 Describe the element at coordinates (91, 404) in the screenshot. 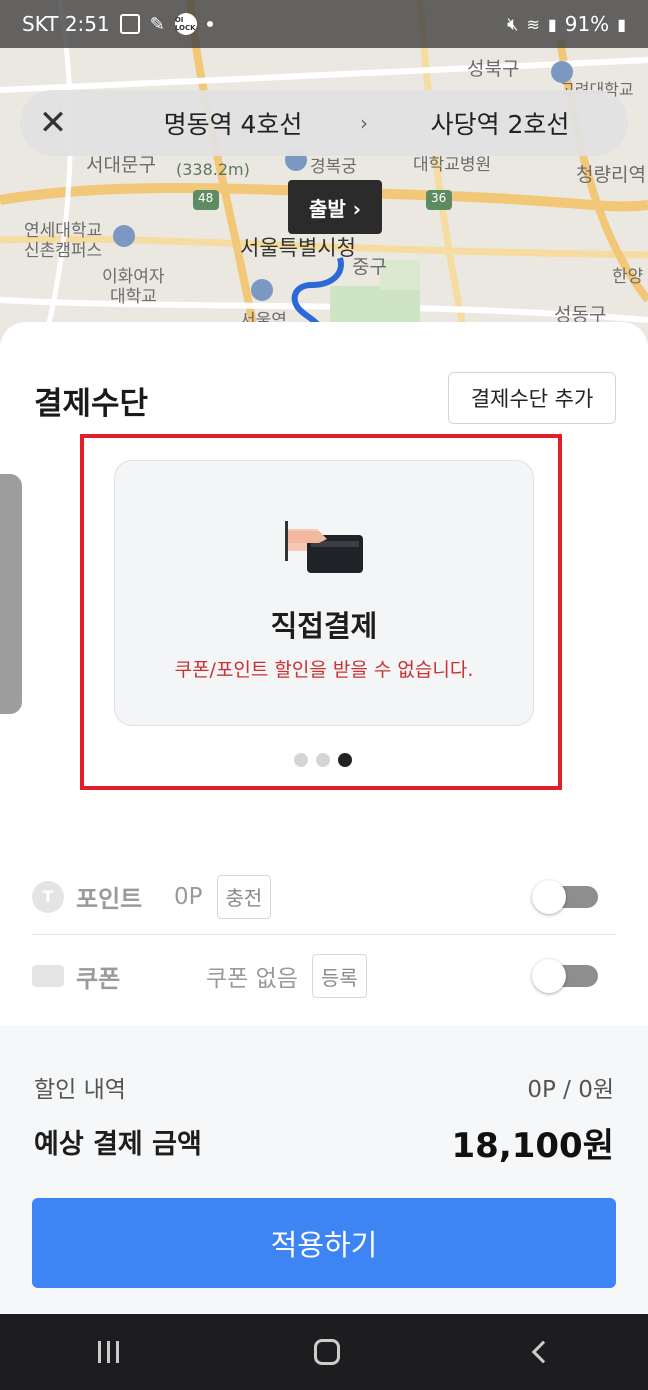

I see `payment-method-title: 결제수단` at that location.